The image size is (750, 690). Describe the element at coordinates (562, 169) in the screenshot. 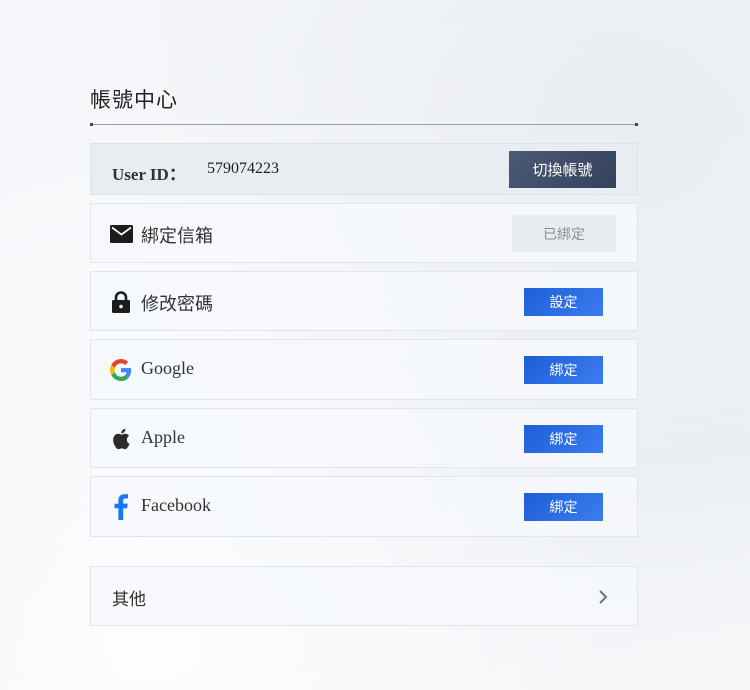

I see `switch-account-button: 切換帳號` at that location.